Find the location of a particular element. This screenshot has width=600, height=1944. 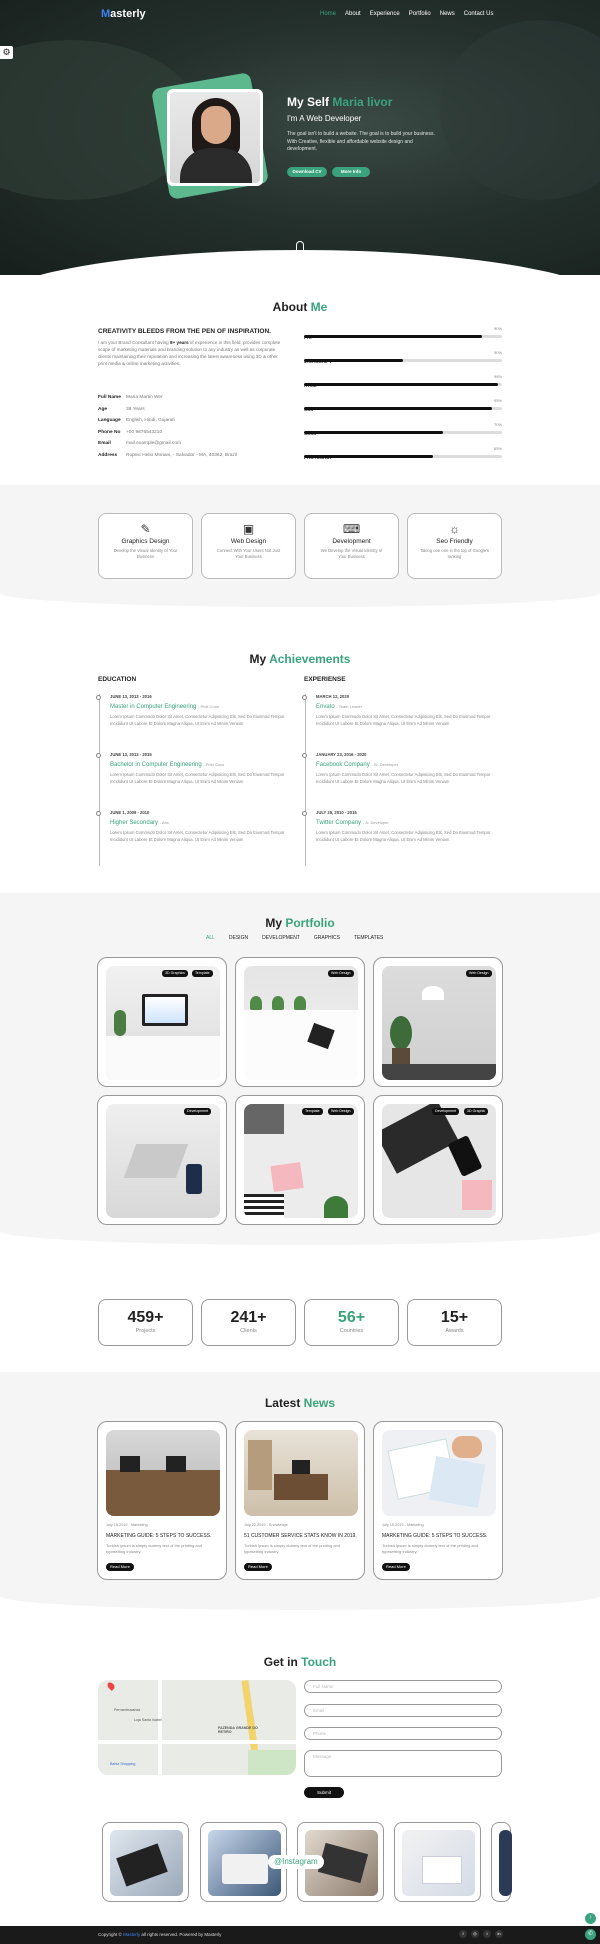

stat-projects: 459+ Projects is located at coordinates (145, 1322).